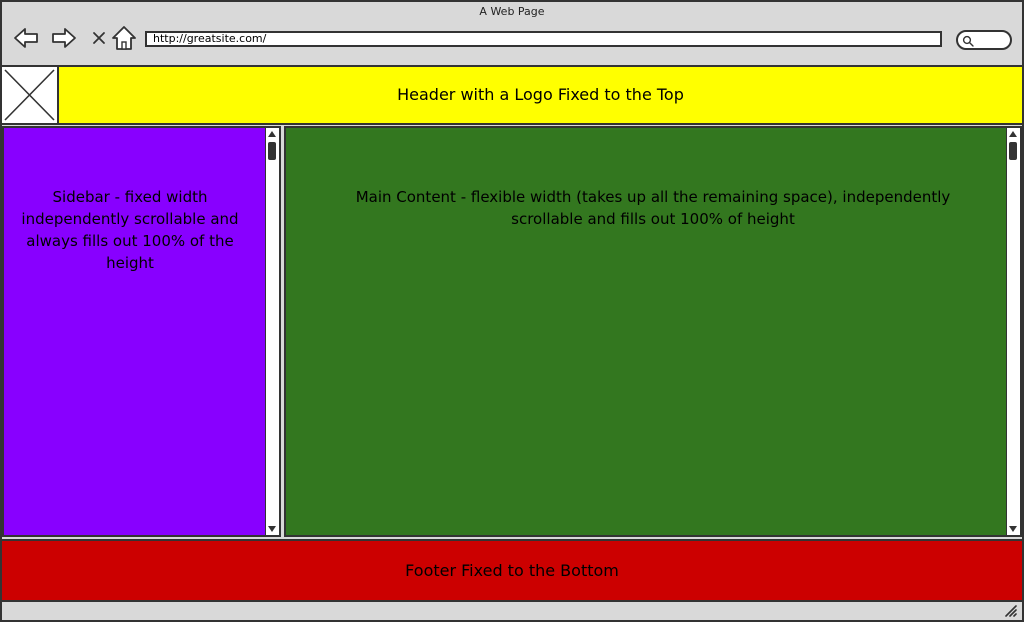 This screenshot has height=622, width=1024. What do you see at coordinates (1011, 611) in the screenshot?
I see `resize-grip-icon` at bounding box center [1011, 611].